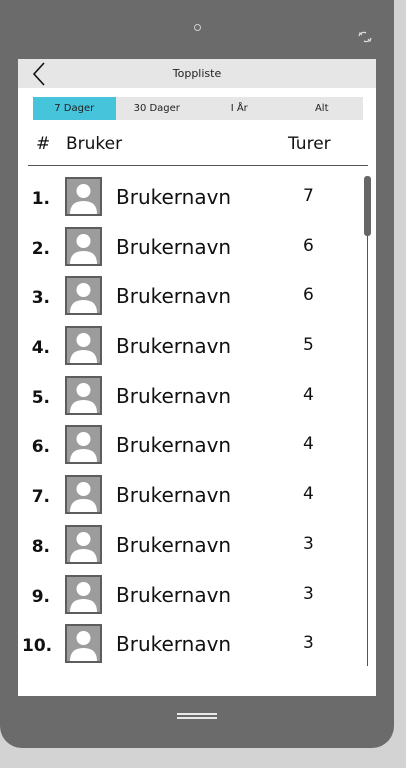 The height and width of the screenshot is (768, 406). I want to click on list-item: 1. Brukernavn 7, so click(197, 201).